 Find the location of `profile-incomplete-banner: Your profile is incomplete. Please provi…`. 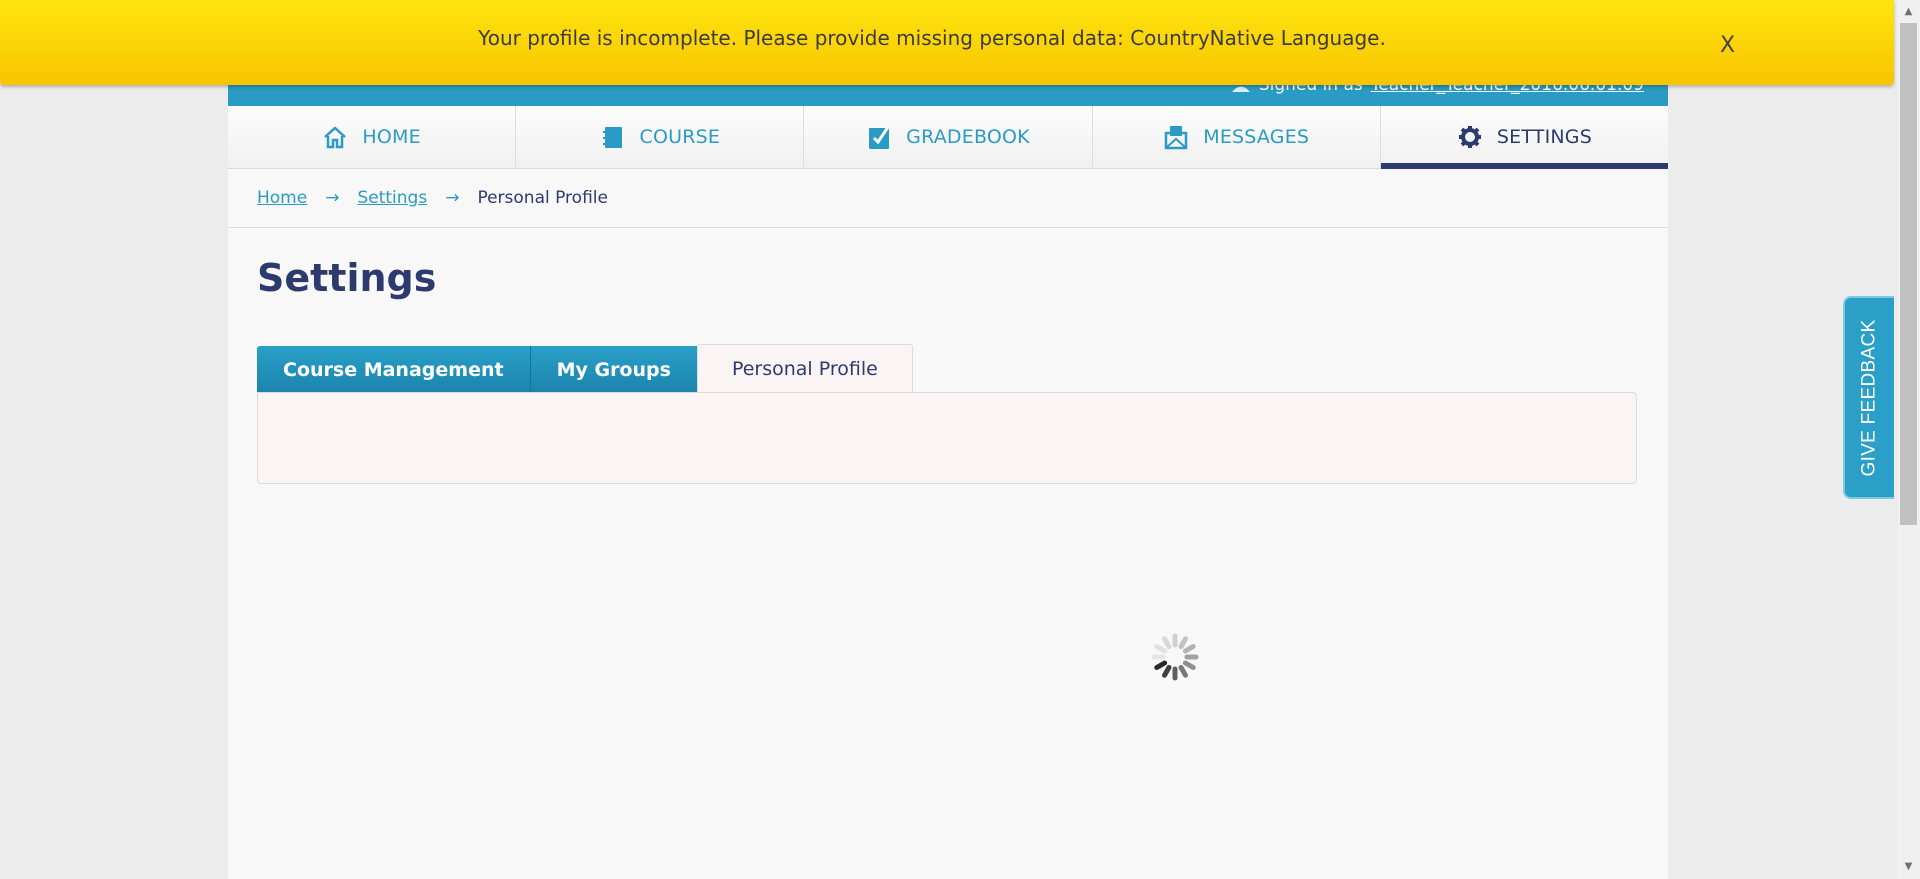

profile-incomplete-banner: Your profile is incomplete. Please provi… is located at coordinates (947, 42).